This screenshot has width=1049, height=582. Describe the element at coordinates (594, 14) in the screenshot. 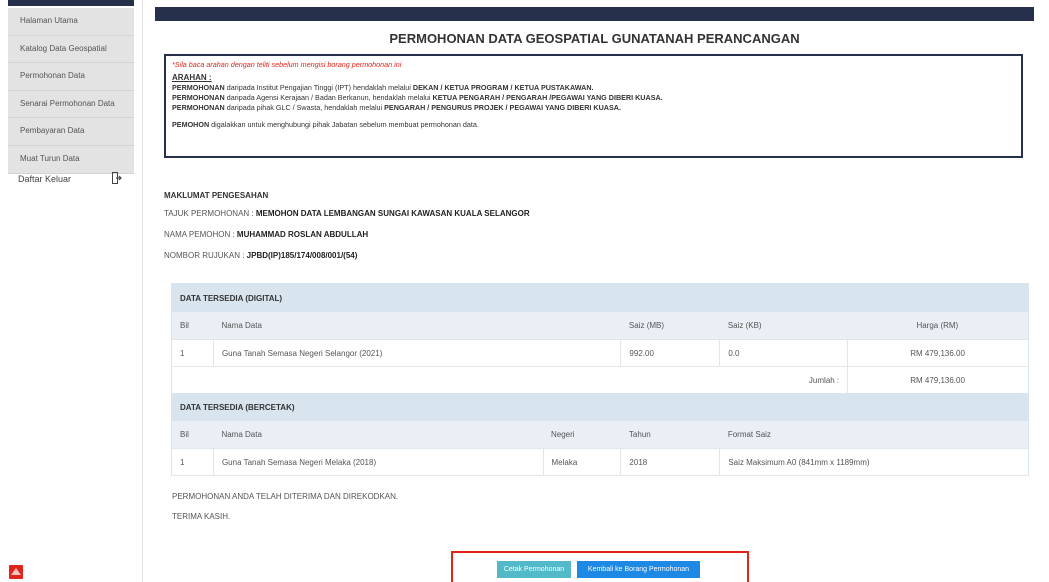

I see `header-bar` at that location.